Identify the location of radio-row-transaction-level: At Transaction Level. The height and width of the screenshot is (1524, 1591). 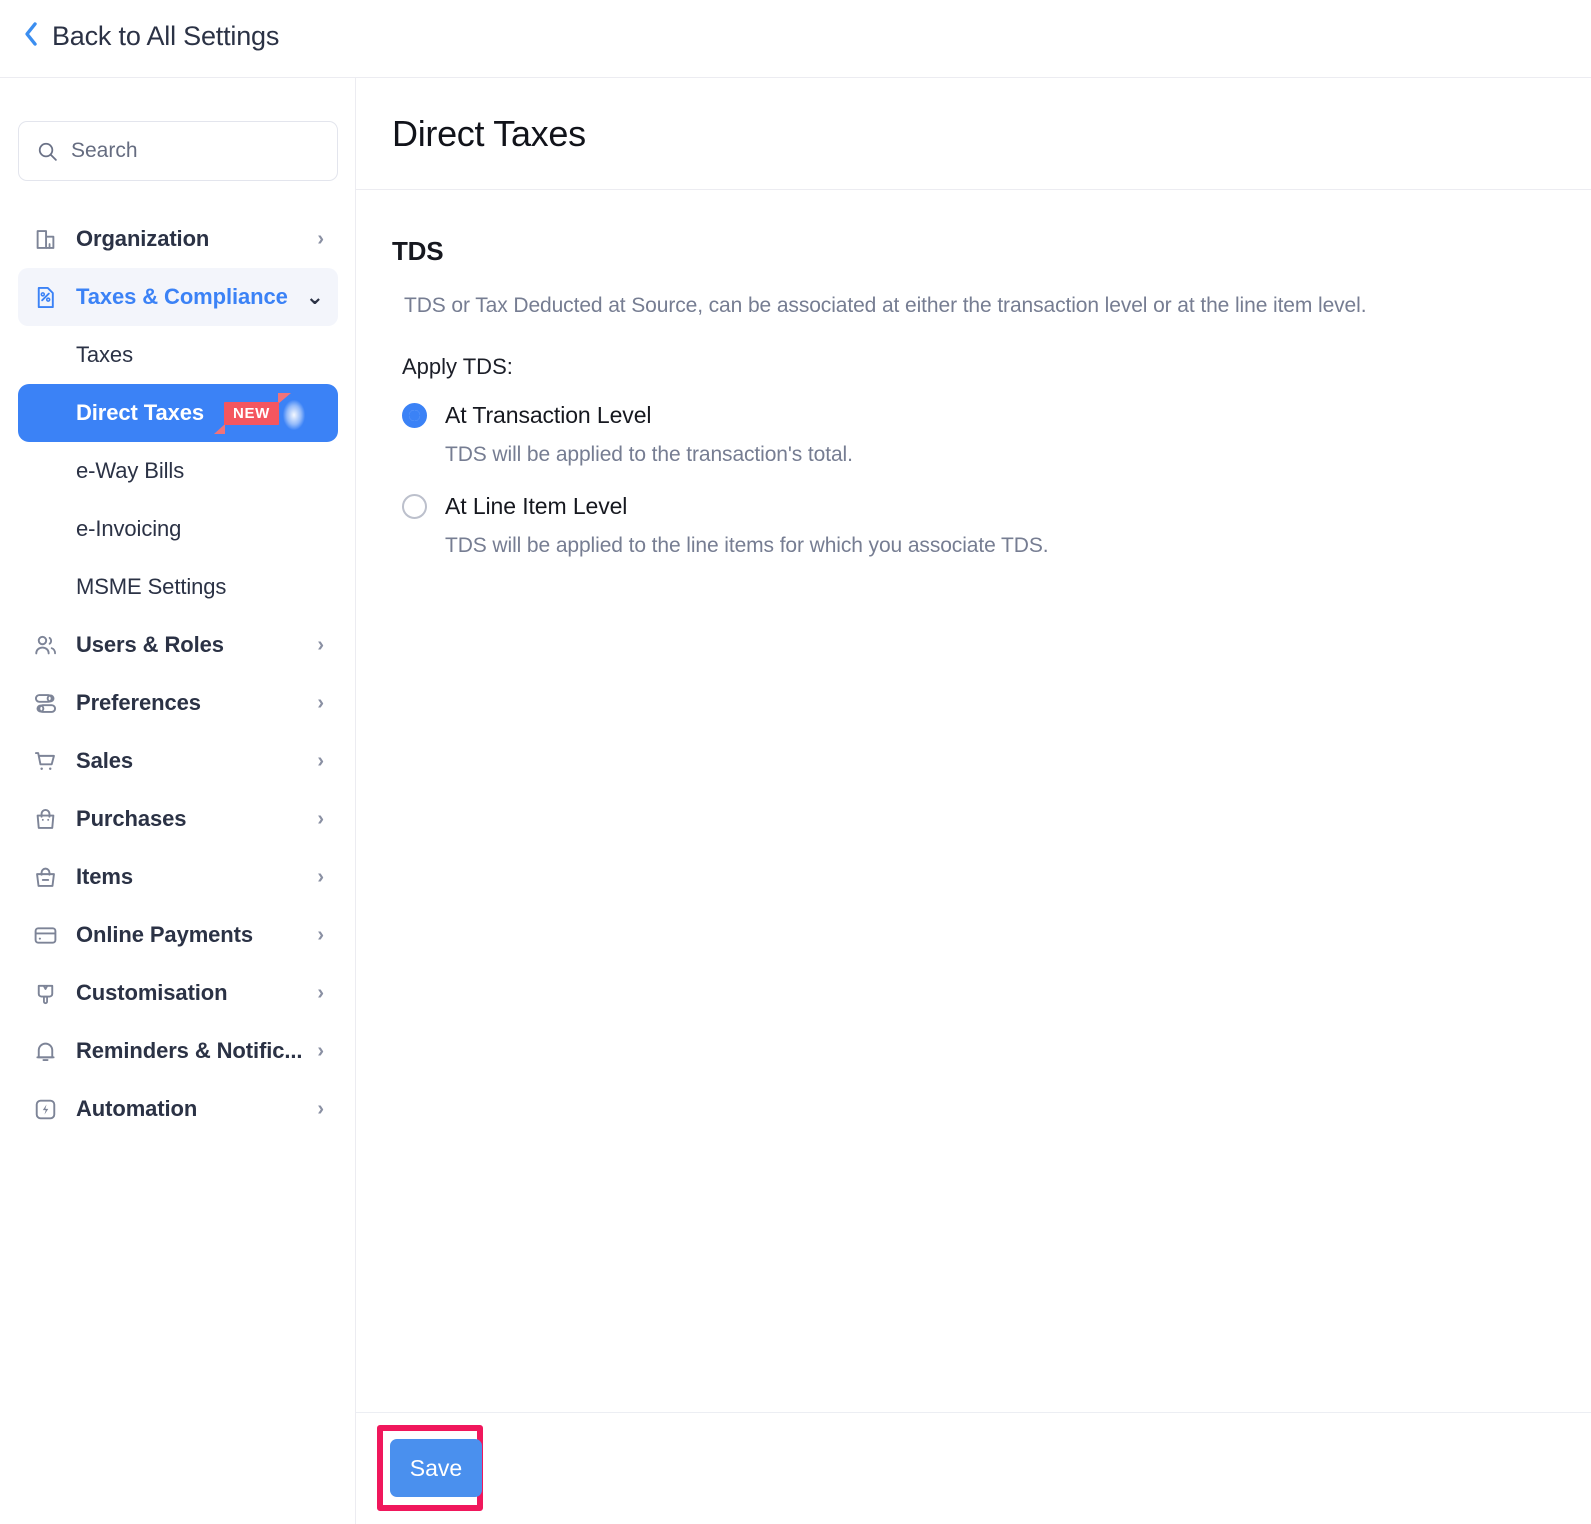
(978, 415).